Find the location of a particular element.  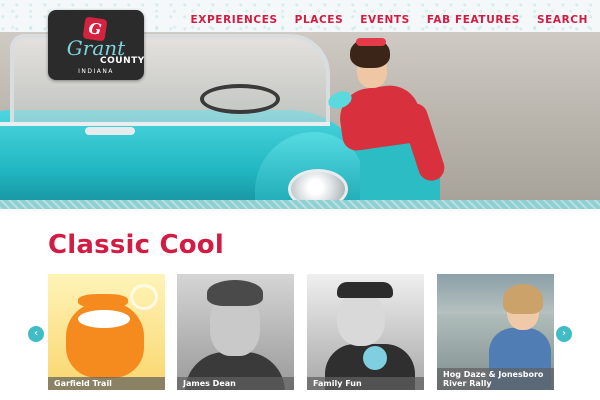

steering-wheel is located at coordinates (240, 99).